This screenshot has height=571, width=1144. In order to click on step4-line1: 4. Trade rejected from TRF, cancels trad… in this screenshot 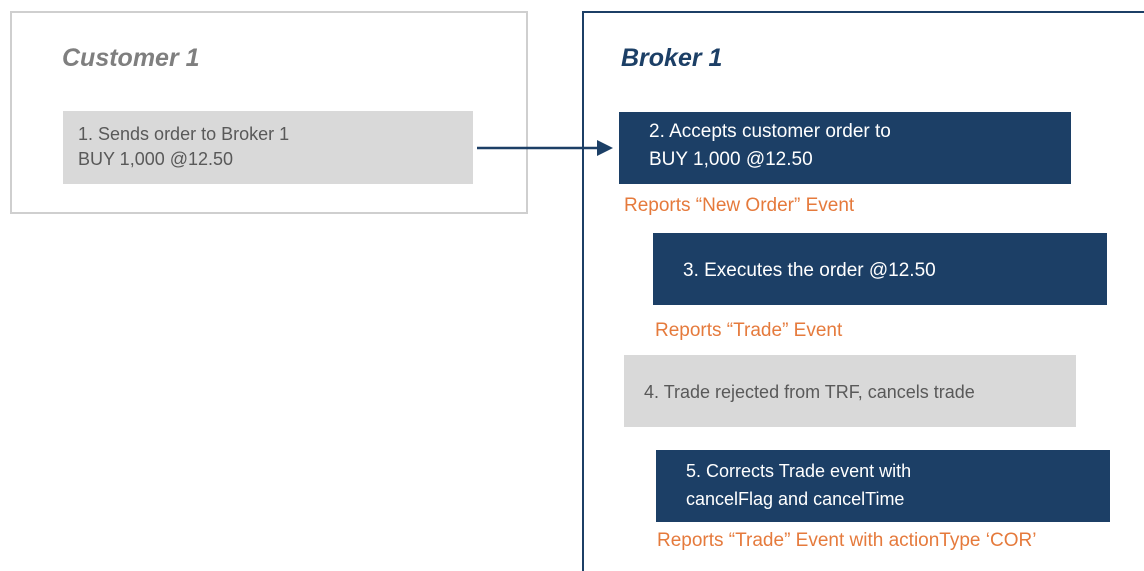, I will do `click(809, 392)`.